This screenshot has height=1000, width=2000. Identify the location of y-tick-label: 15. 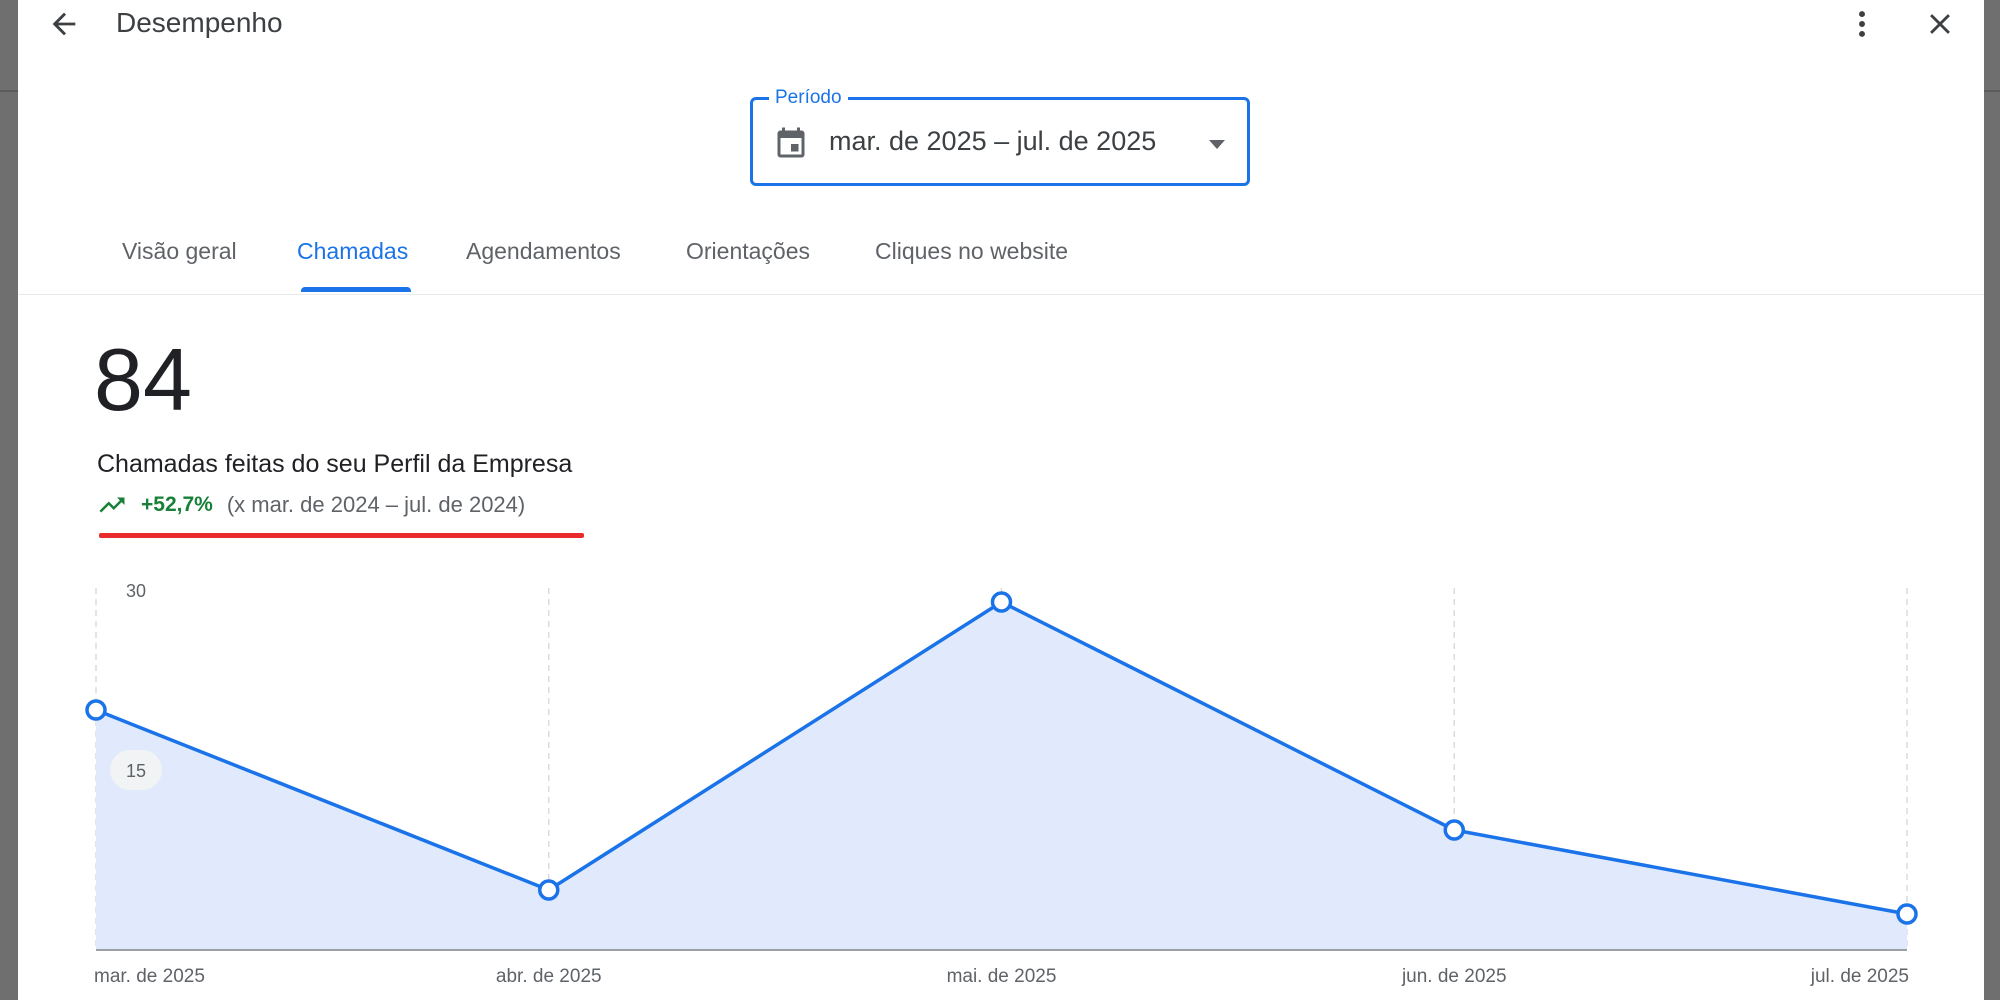
(136, 771).